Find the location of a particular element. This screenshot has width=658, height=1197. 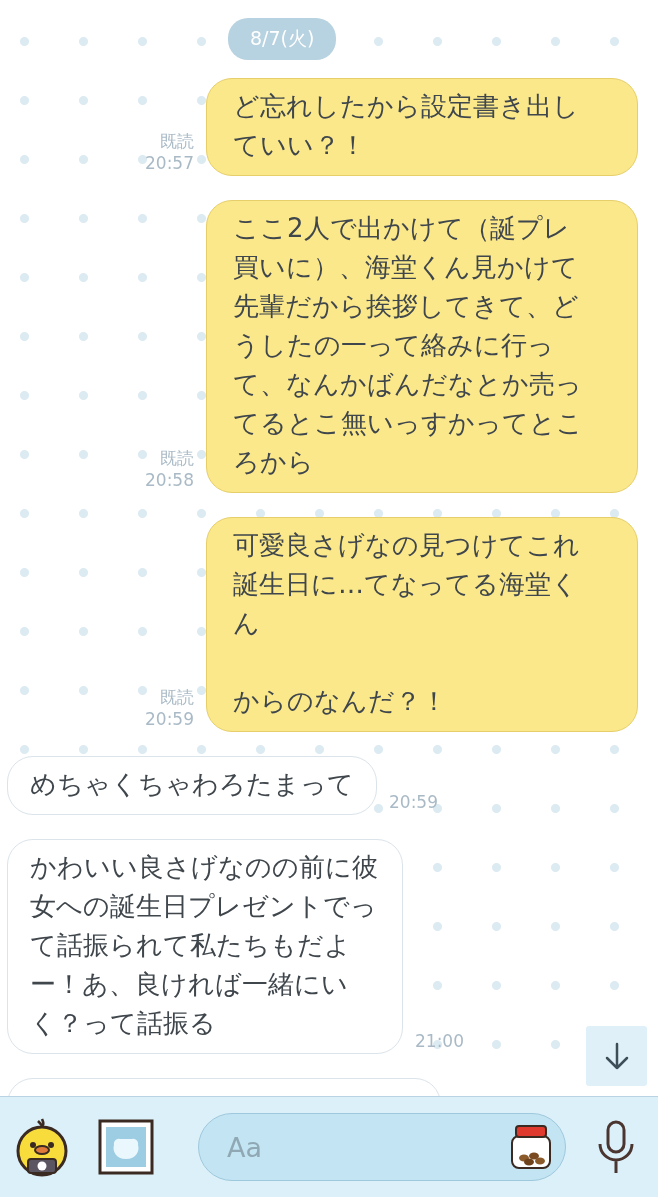

message-text: めちゃくちゃわろたまって is located at coordinates (192, 784).